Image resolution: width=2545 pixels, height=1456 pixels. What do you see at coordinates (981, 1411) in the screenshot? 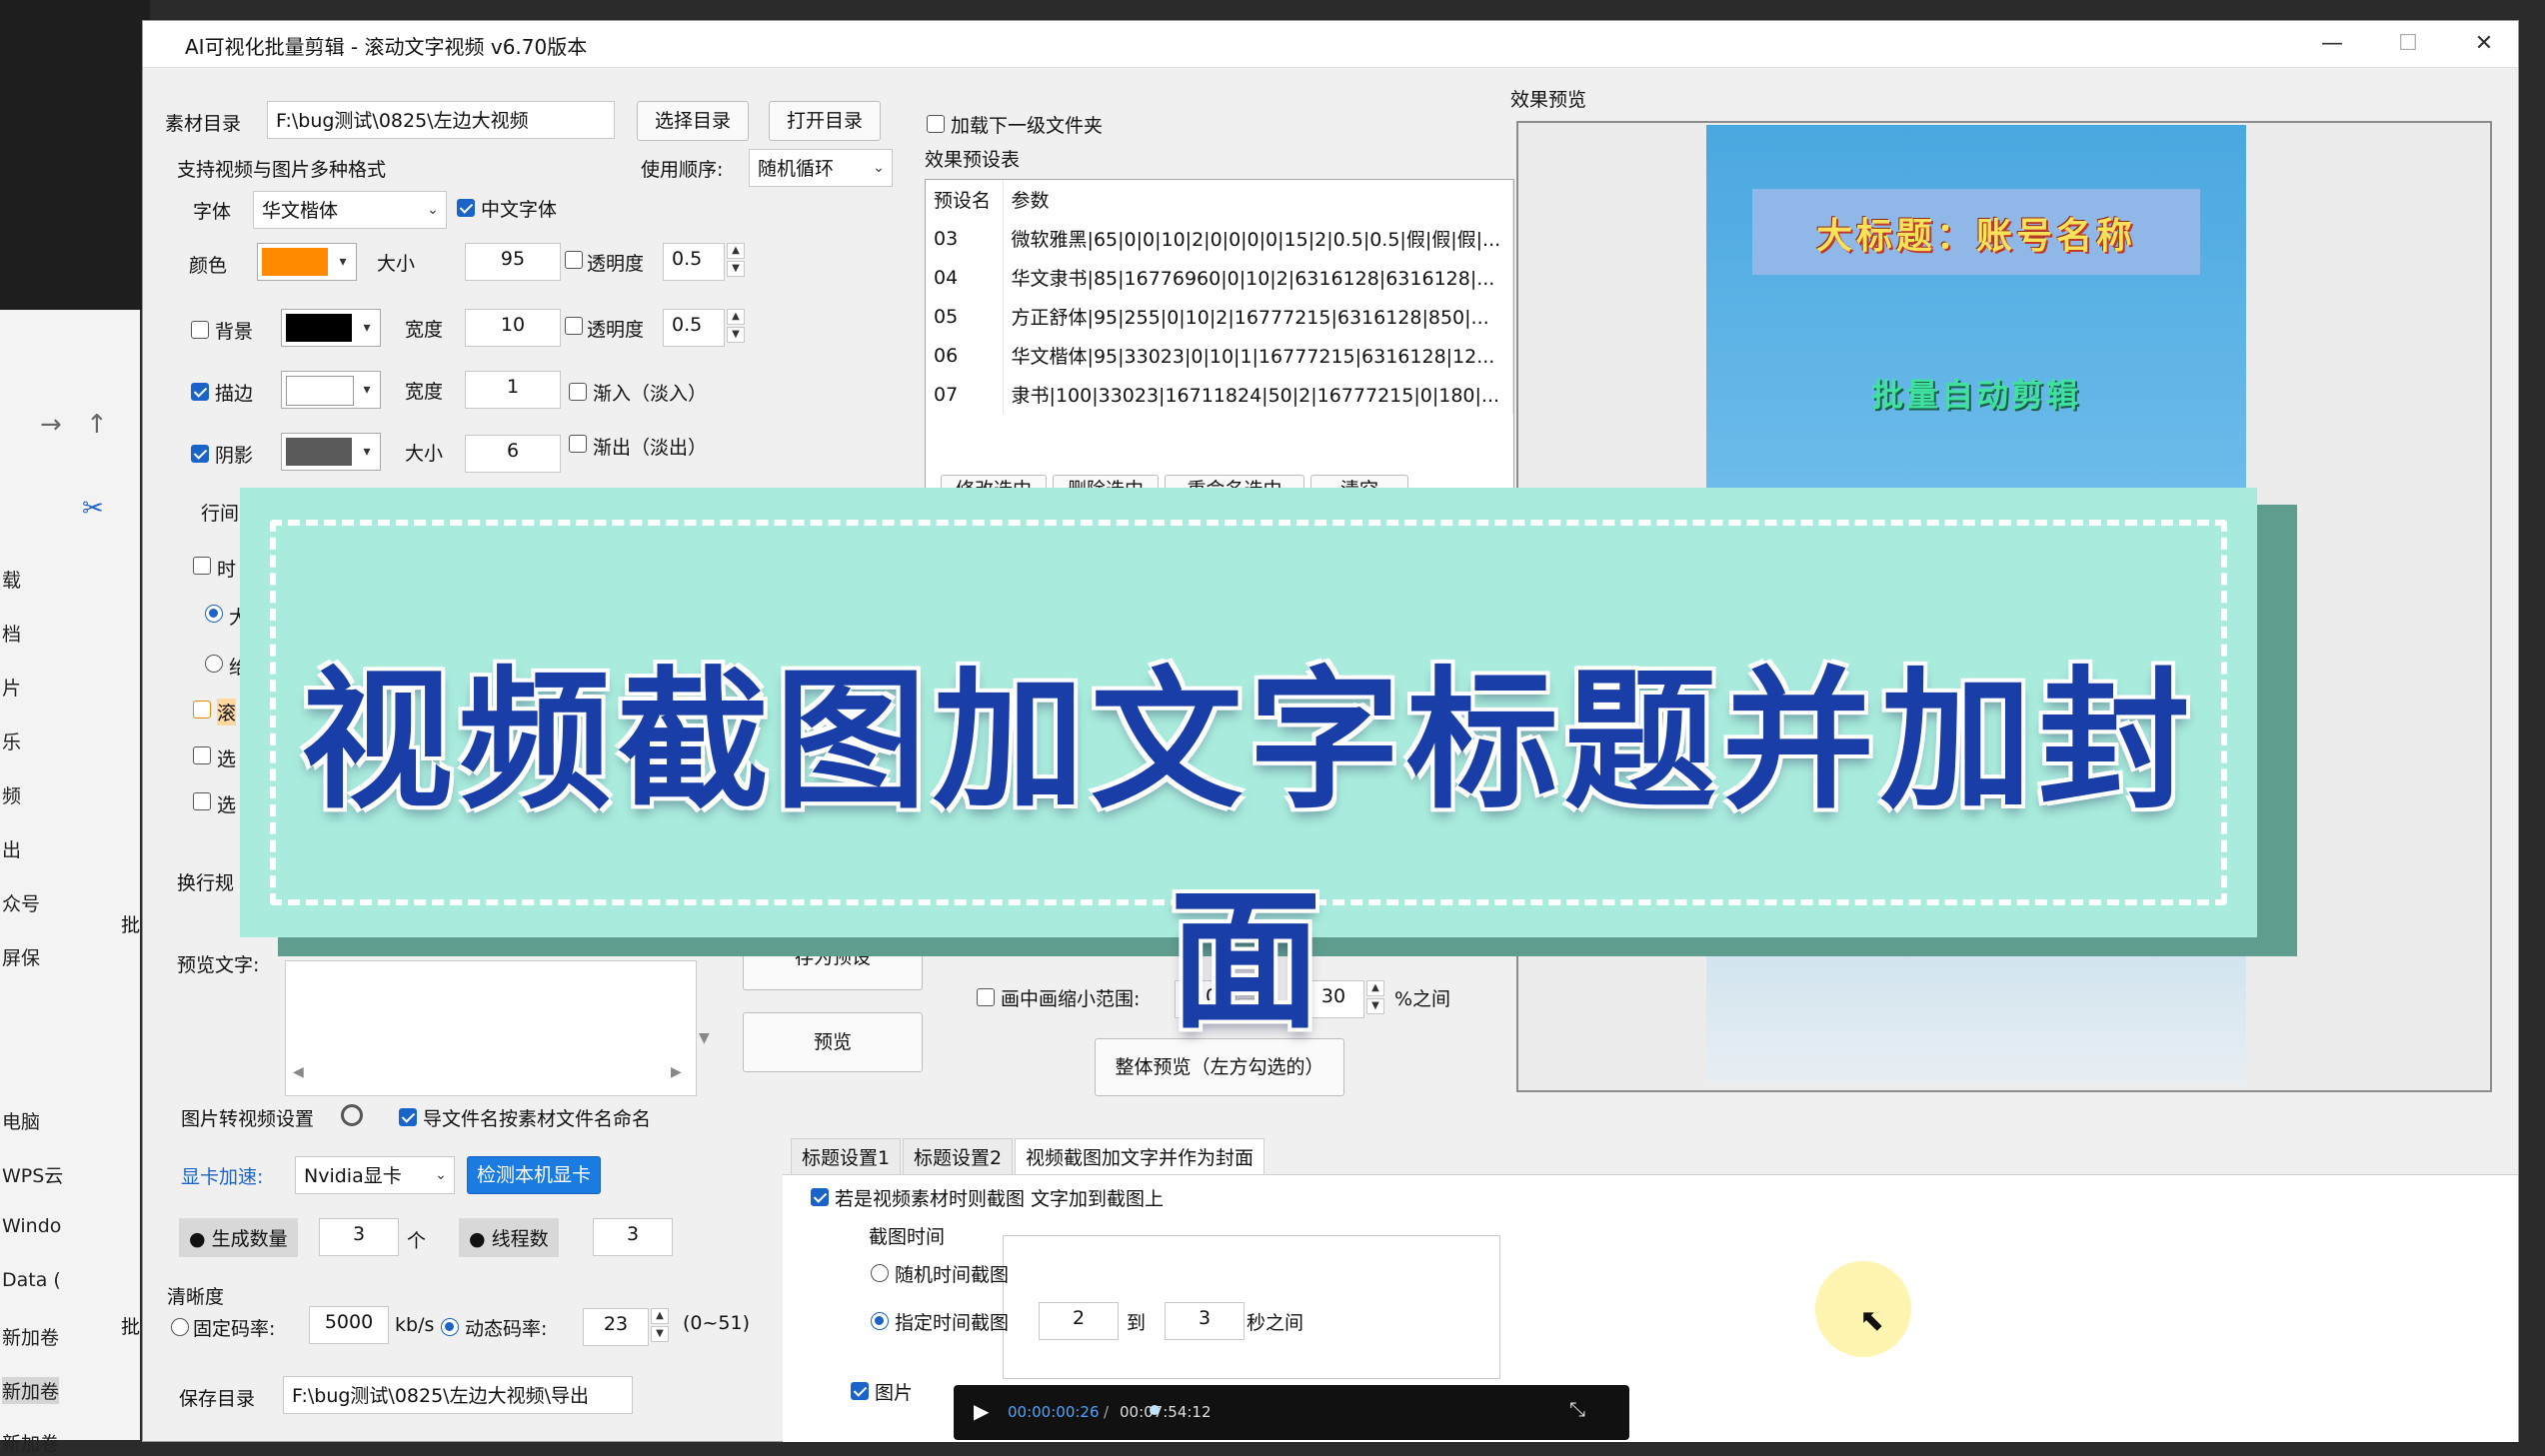
I see `play-icon: ▶` at bounding box center [981, 1411].